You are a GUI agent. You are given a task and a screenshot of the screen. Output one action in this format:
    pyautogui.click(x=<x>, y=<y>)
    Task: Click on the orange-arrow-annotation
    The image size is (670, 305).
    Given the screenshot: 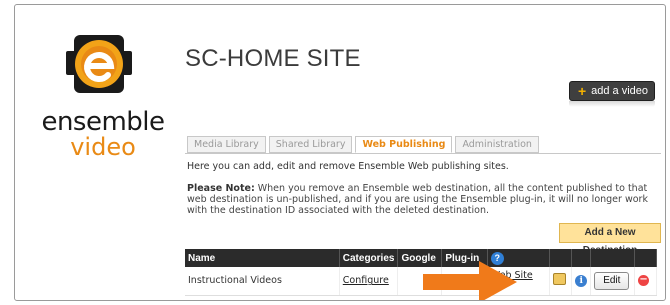 What is the action you would take?
    pyautogui.click(x=470, y=280)
    